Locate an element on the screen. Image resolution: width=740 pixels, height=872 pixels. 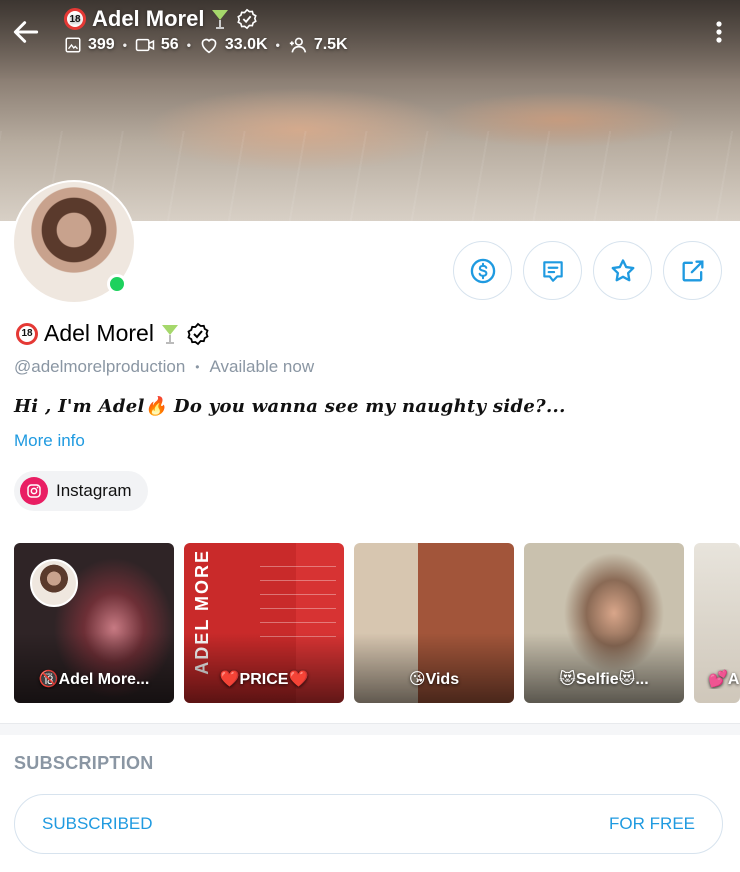
profile-name-row: 18 Adel Morel is located at coordinates (113, 333).